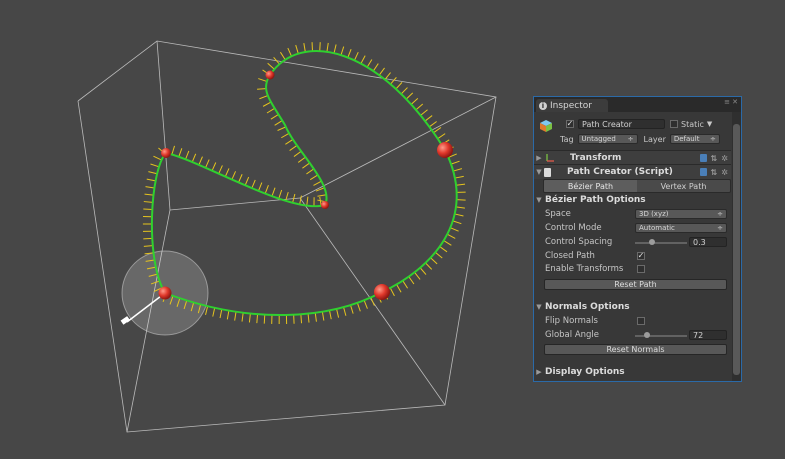 This screenshot has width=785, height=459. I want to click on inspector-scrollbar, so click(736, 246).